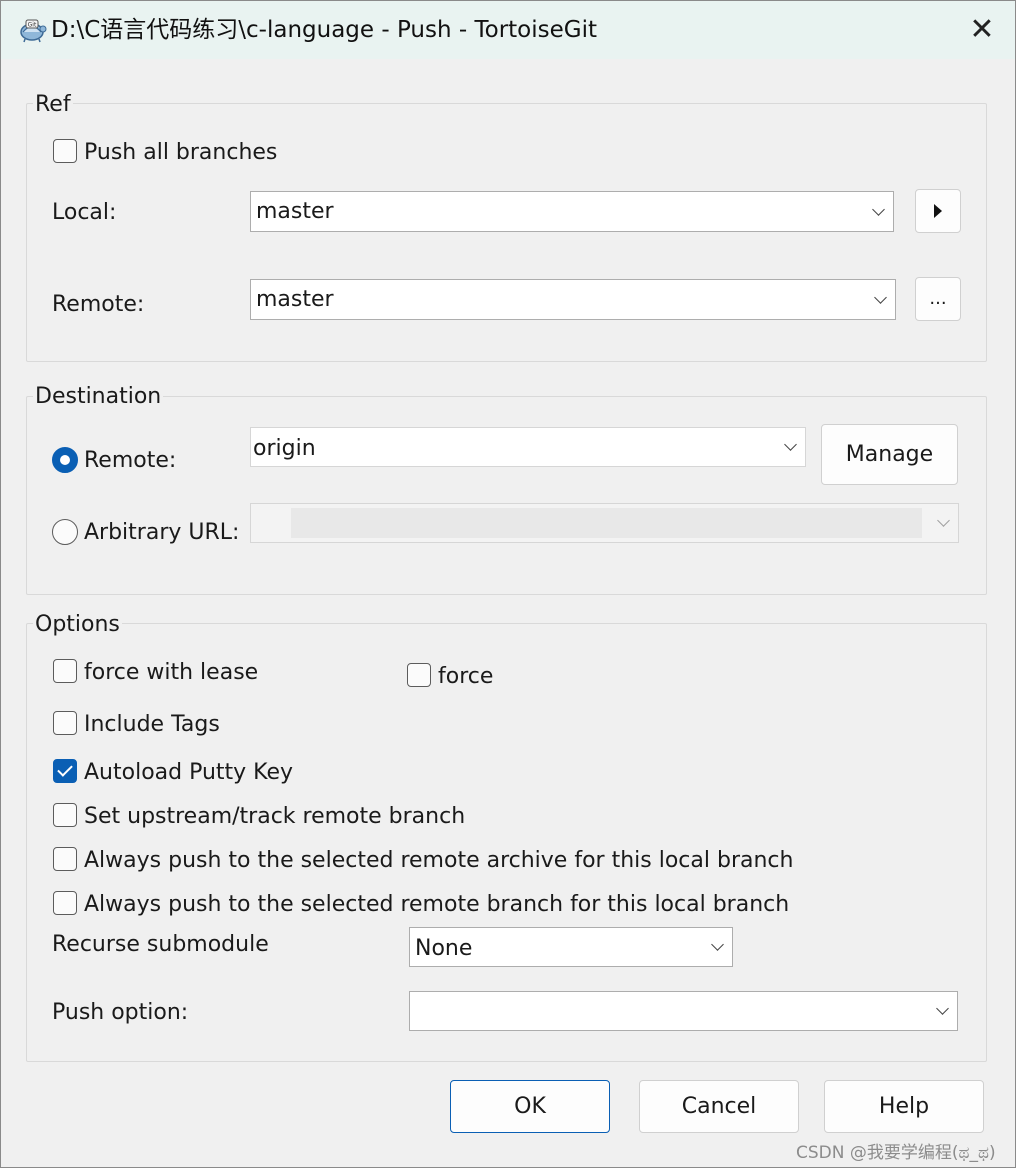 This screenshot has height=1168, width=1016. I want to click on autoload-putty-key-label: Autoload Putty Key, so click(188, 773).